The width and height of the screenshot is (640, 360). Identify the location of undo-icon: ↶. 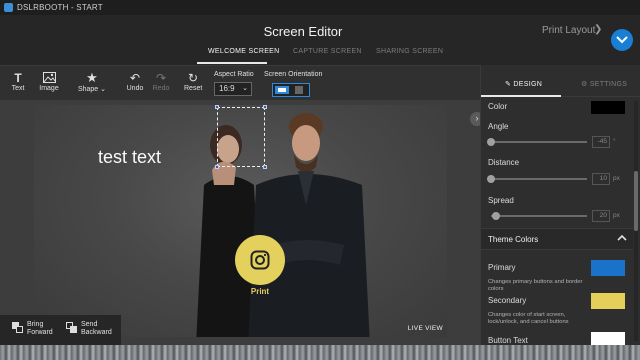
(135, 77).